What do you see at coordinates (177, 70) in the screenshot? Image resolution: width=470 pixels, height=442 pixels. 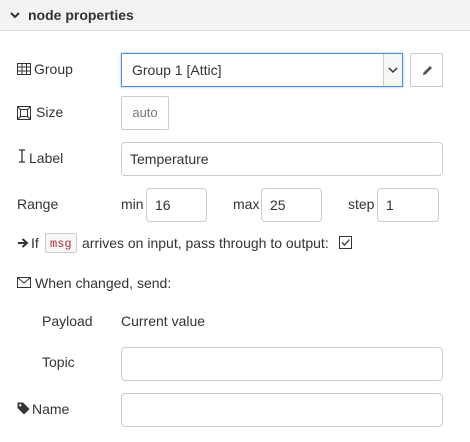 I see `group-select-value: Group 1 [Attic]` at bounding box center [177, 70].